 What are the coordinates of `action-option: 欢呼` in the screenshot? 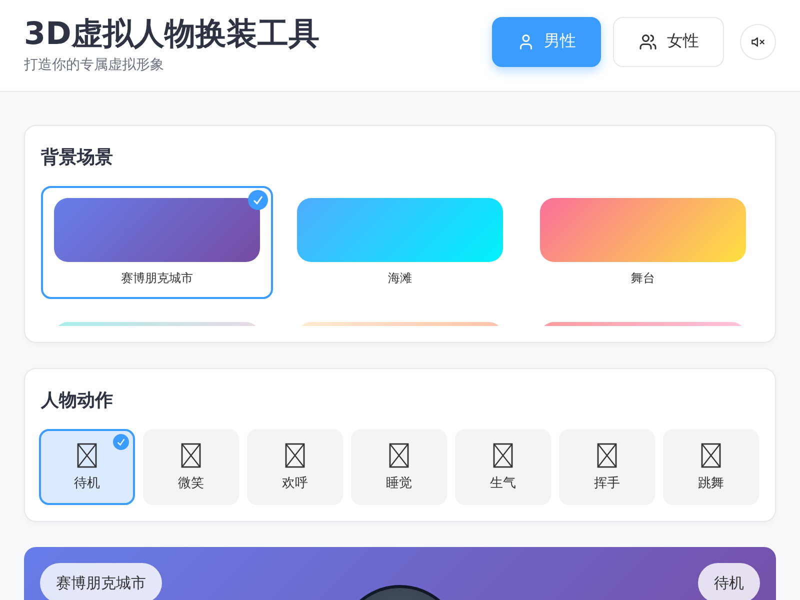 It's located at (295, 467).